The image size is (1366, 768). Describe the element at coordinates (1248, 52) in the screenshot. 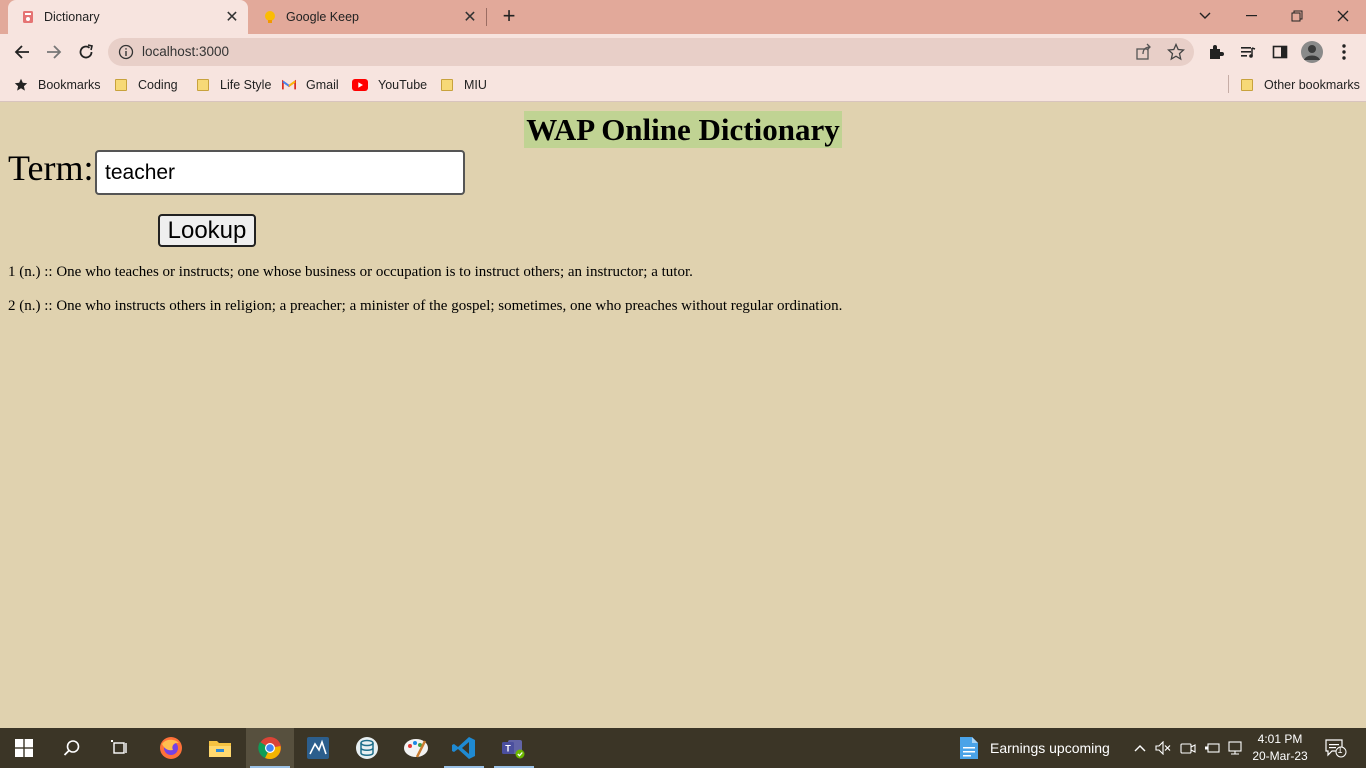

I see `media-control-icon` at that location.